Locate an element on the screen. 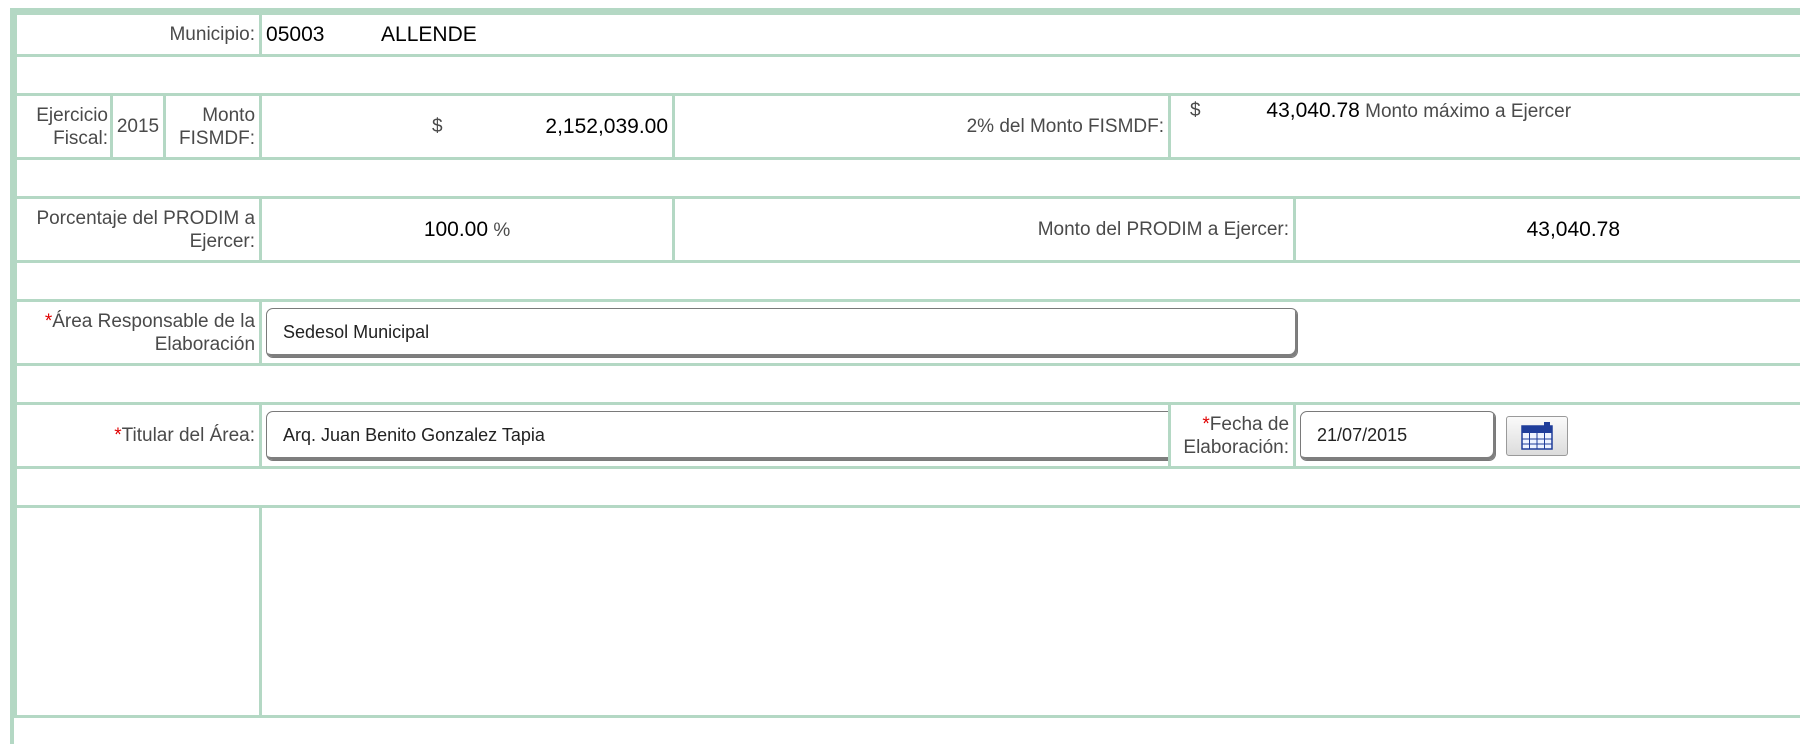 Image resolution: width=1800 pixels, height=744 pixels. titular-field-cell: Arq. Juan Benito Gonzalez Tapia is located at coordinates (715, 435).